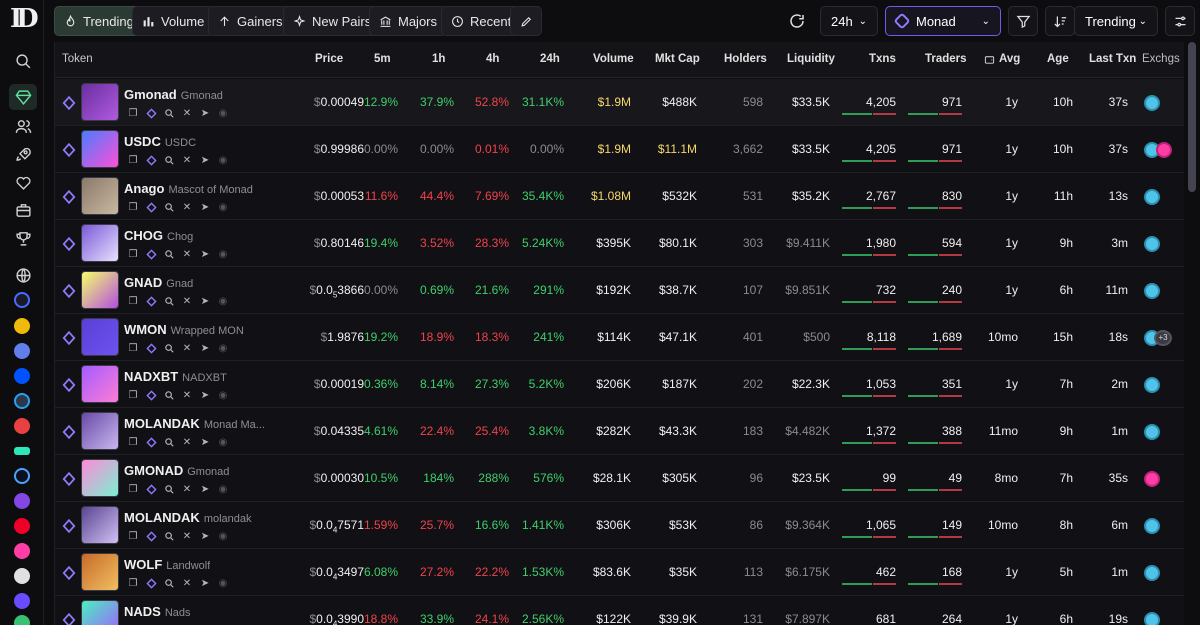 This screenshot has width=1200, height=625. What do you see at coordinates (22, 401) in the screenshot?
I see `chain-arbitrum-icon` at bounding box center [22, 401].